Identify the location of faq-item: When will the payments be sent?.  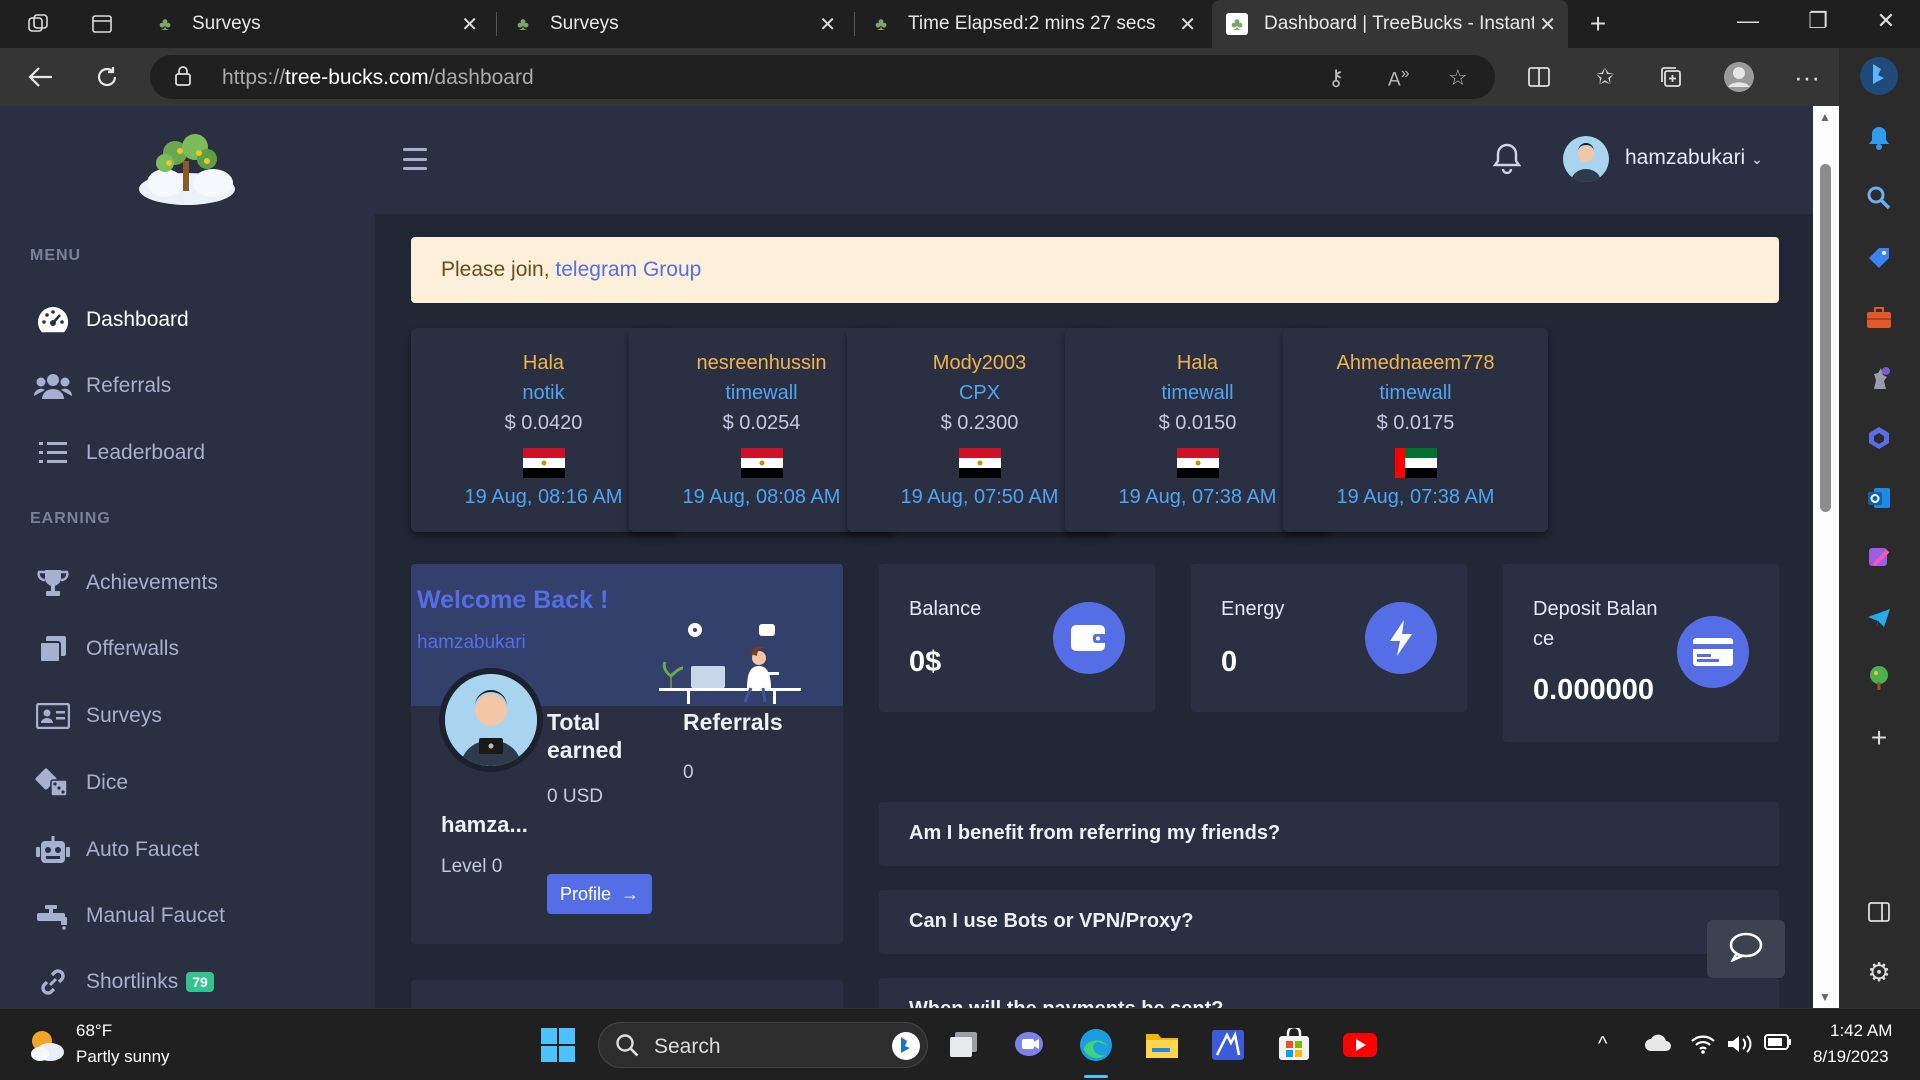
(1329, 993).